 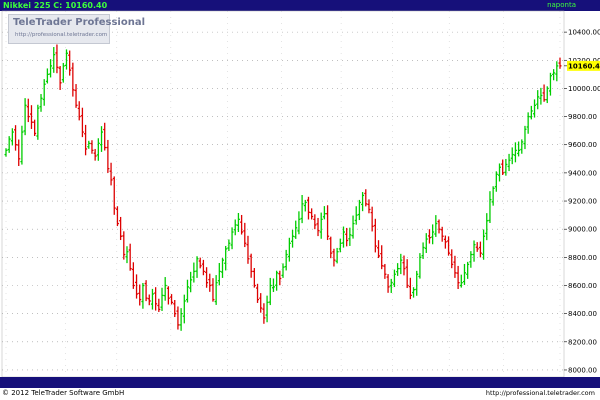 What do you see at coordinates (582, 230) in the screenshot?
I see `y-tick-label: 9000.00` at bounding box center [582, 230].